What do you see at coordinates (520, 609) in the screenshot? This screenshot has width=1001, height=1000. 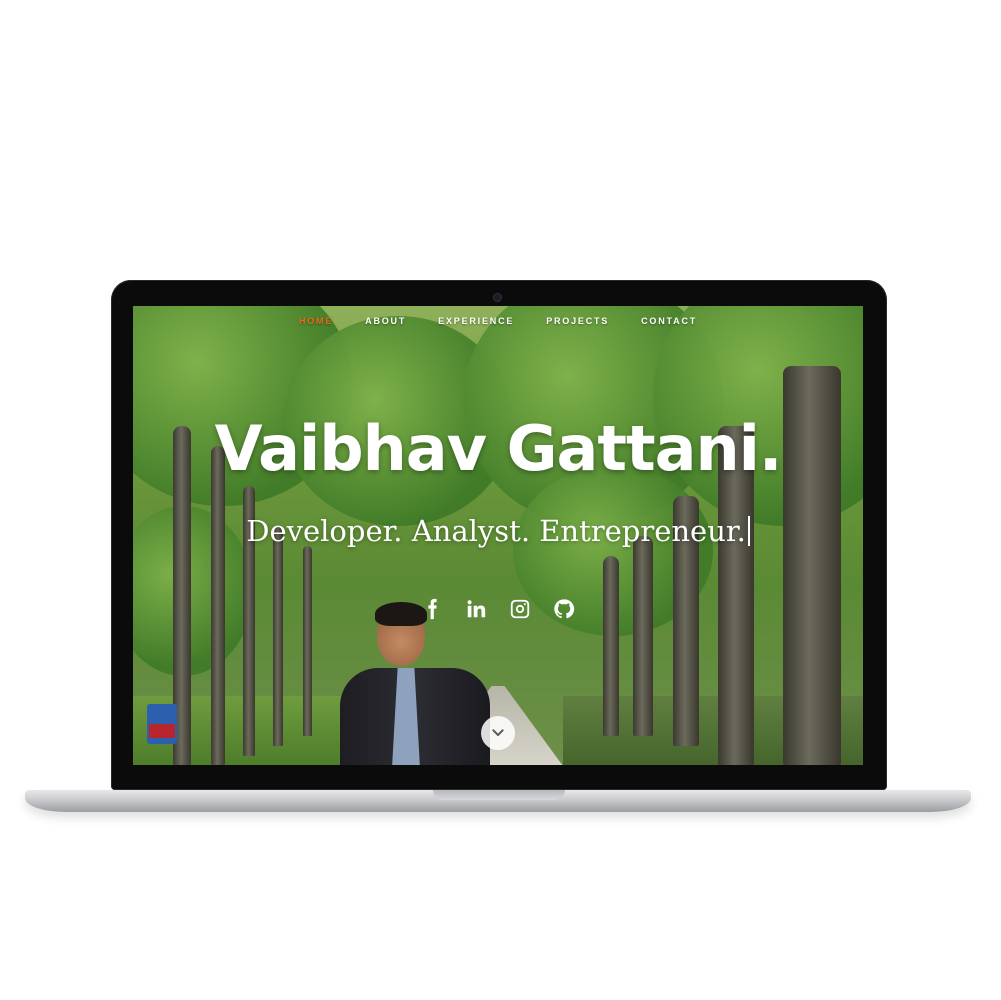 I see `instagram-icon` at bounding box center [520, 609].